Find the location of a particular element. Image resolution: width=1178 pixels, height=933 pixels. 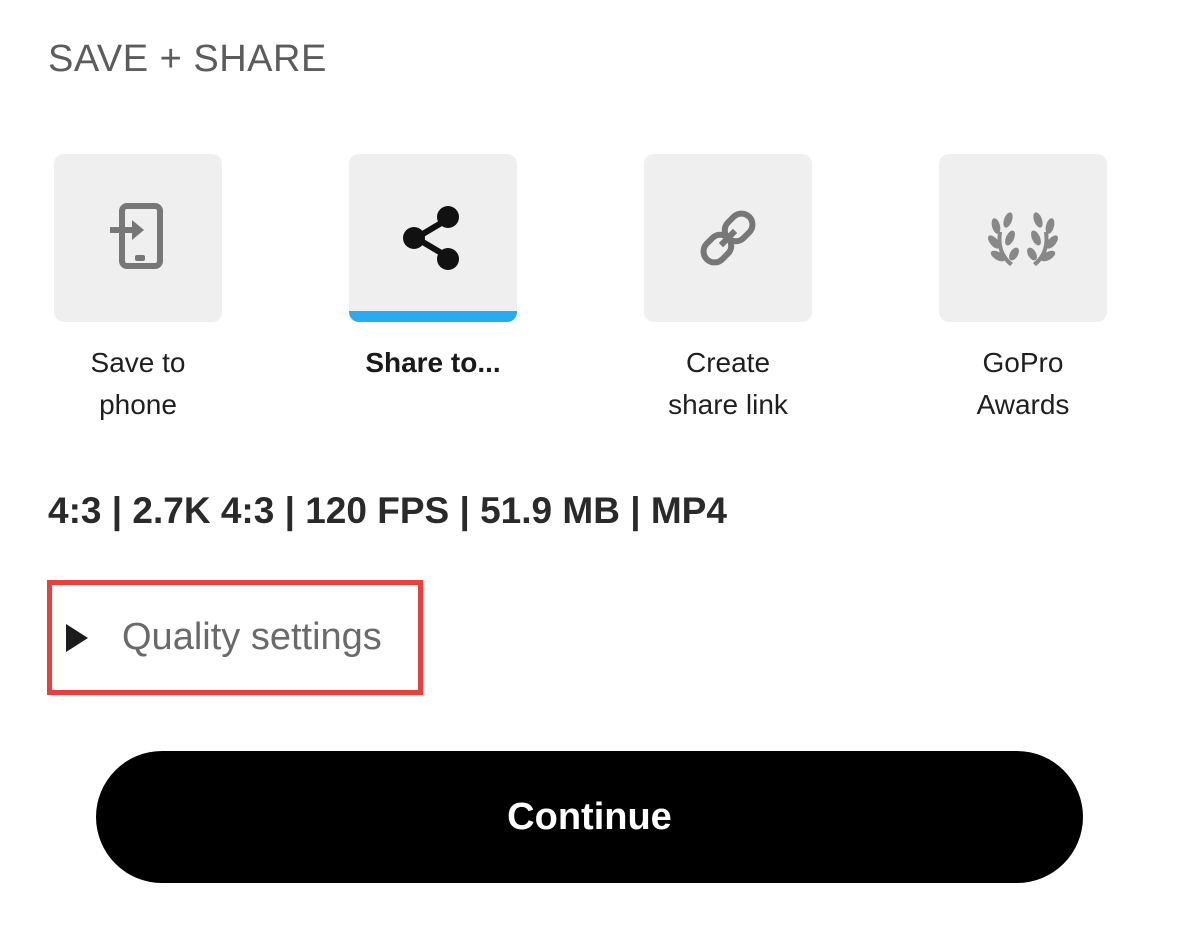

share-icon is located at coordinates (431, 238).